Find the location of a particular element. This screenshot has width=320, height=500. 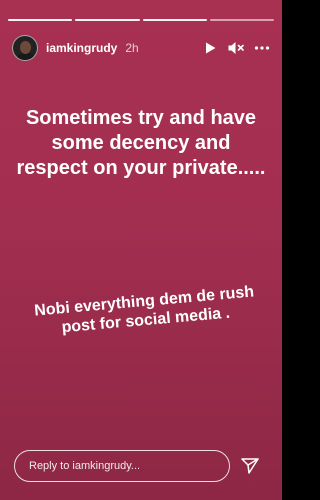

more-icon is located at coordinates (262, 48).